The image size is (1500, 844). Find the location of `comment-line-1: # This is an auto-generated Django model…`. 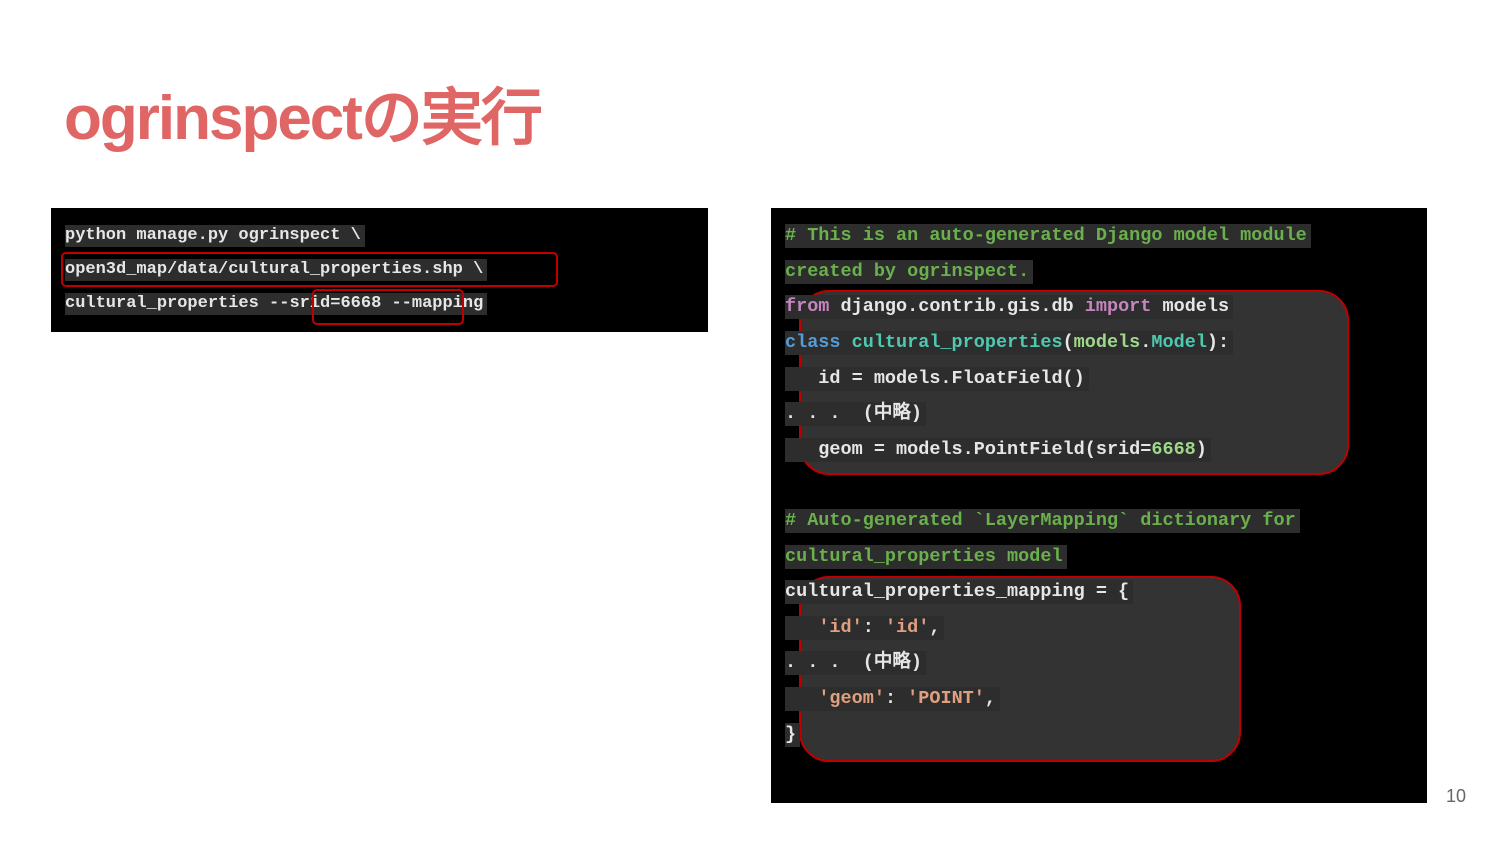

comment-line-1: # This is an auto-generated Django model… is located at coordinates (1048, 236).